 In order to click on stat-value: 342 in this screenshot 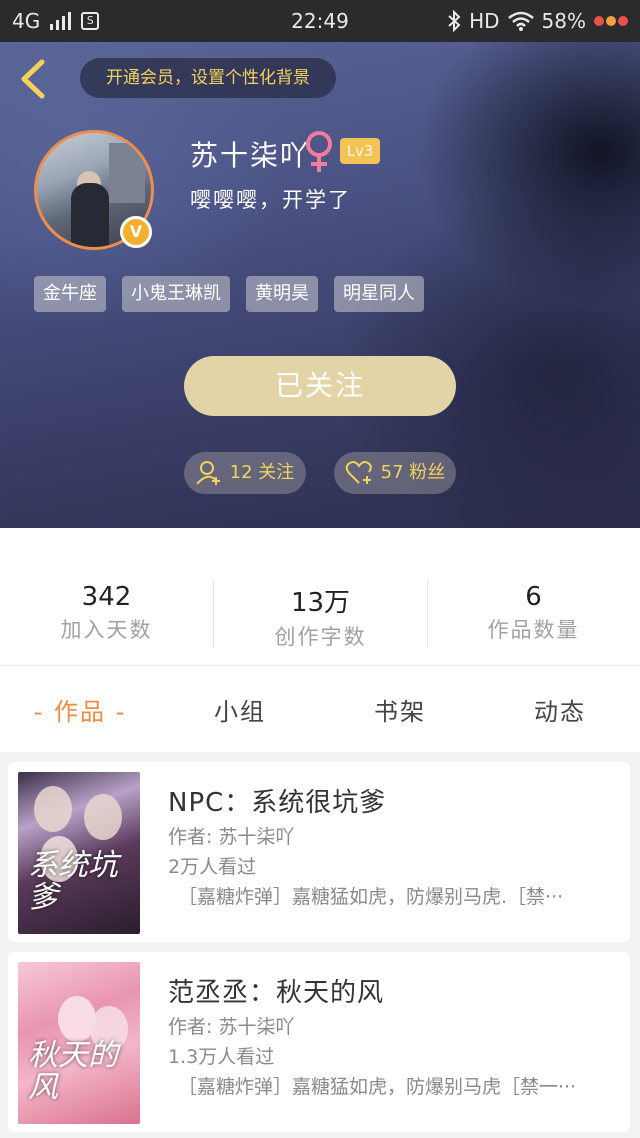, I will do `click(106, 597)`.